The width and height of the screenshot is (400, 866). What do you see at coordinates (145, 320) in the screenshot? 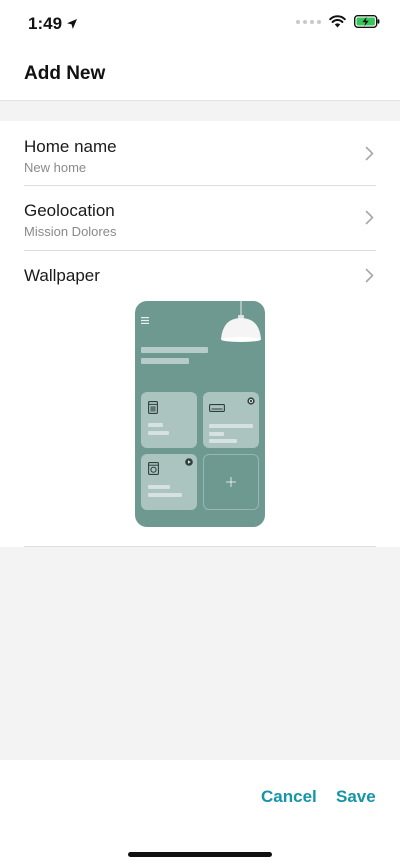
I see `menu-icon` at bounding box center [145, 320].